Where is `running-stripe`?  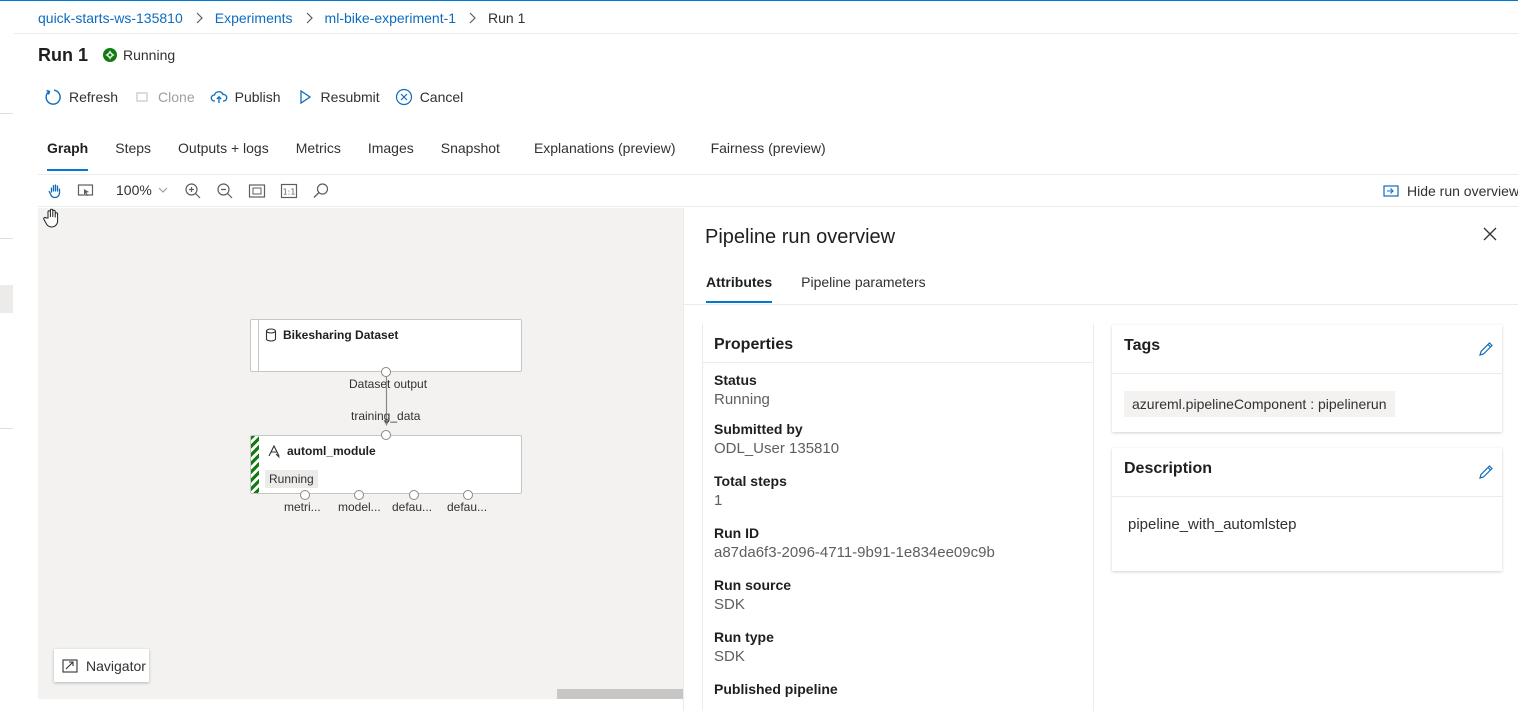 running-stripe is located at coordinates (255, 464).